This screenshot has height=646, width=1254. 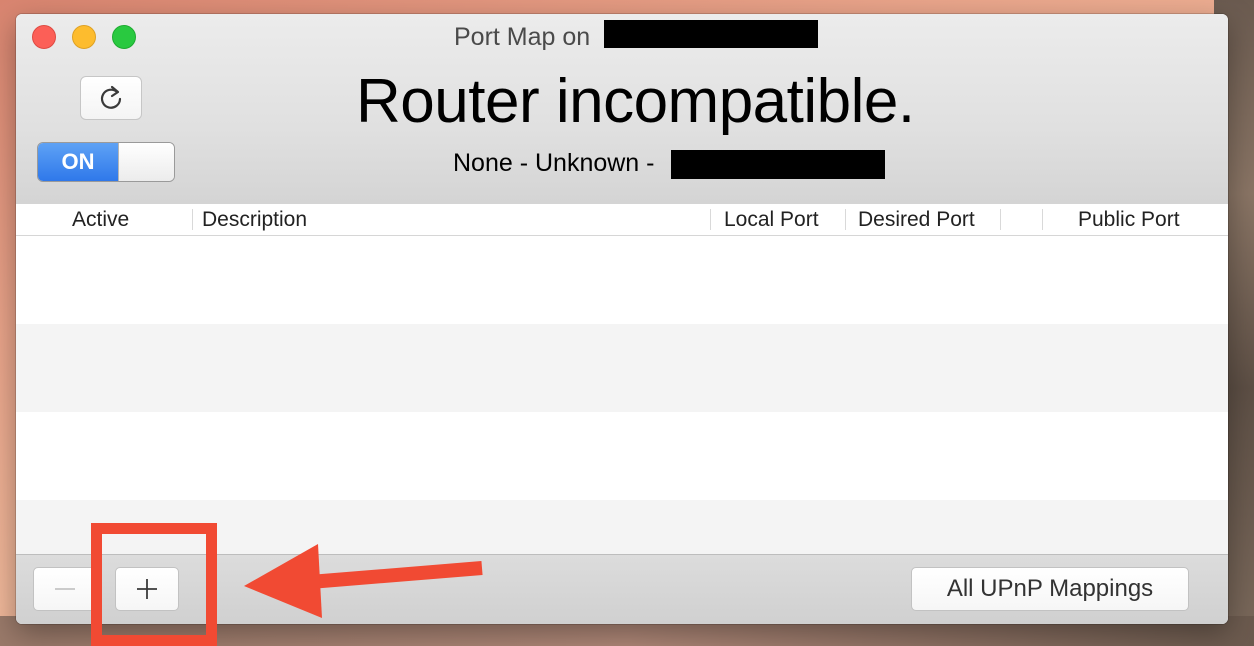 What do you see at coordinates (778, 164) in the screenshot?
I see `redacted-router-address` at bounding box center [778, 164].